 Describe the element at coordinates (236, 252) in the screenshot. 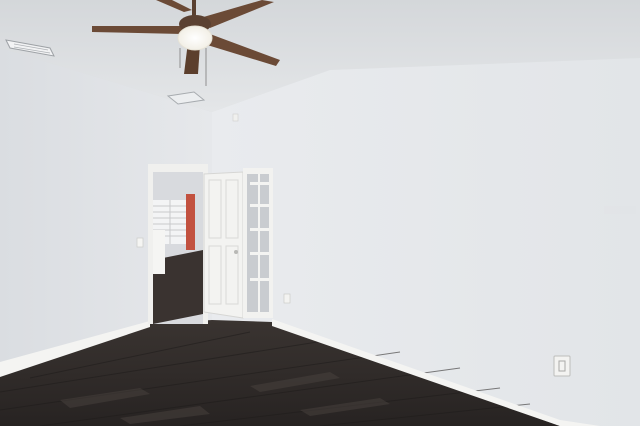

I see `door-knob-icon` at that location.